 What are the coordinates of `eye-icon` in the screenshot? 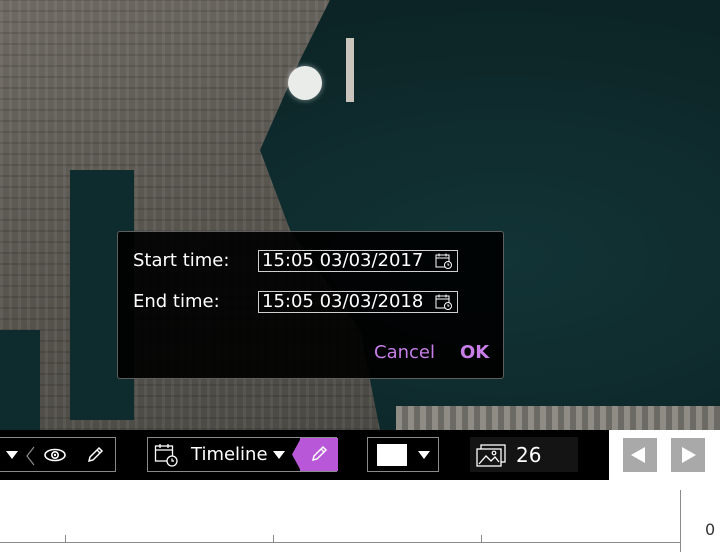 It's located at (55, 455).